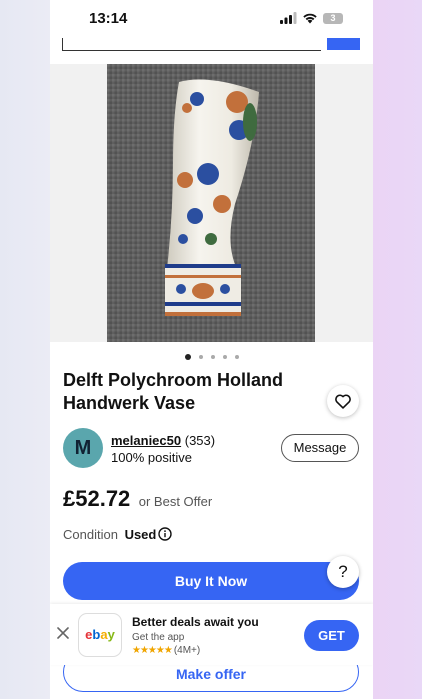 The width and height of the screenshot is (422, 699). Describe the element at coordinates (211, 19) in the screenshot. I see `status-bar: 13:14 3` at that location.